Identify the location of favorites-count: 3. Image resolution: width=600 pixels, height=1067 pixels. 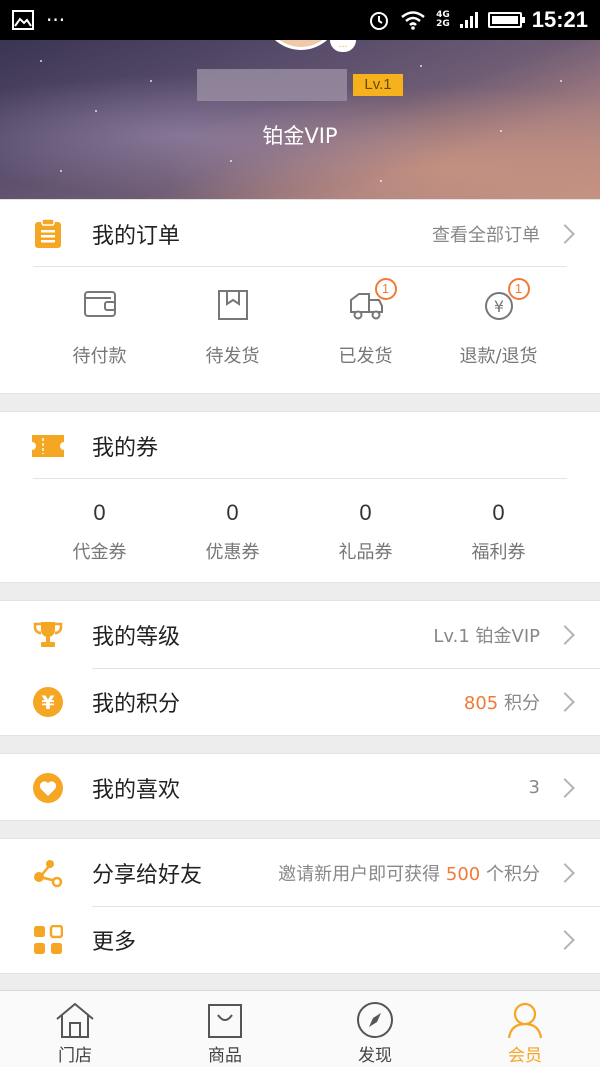
(534, 787).